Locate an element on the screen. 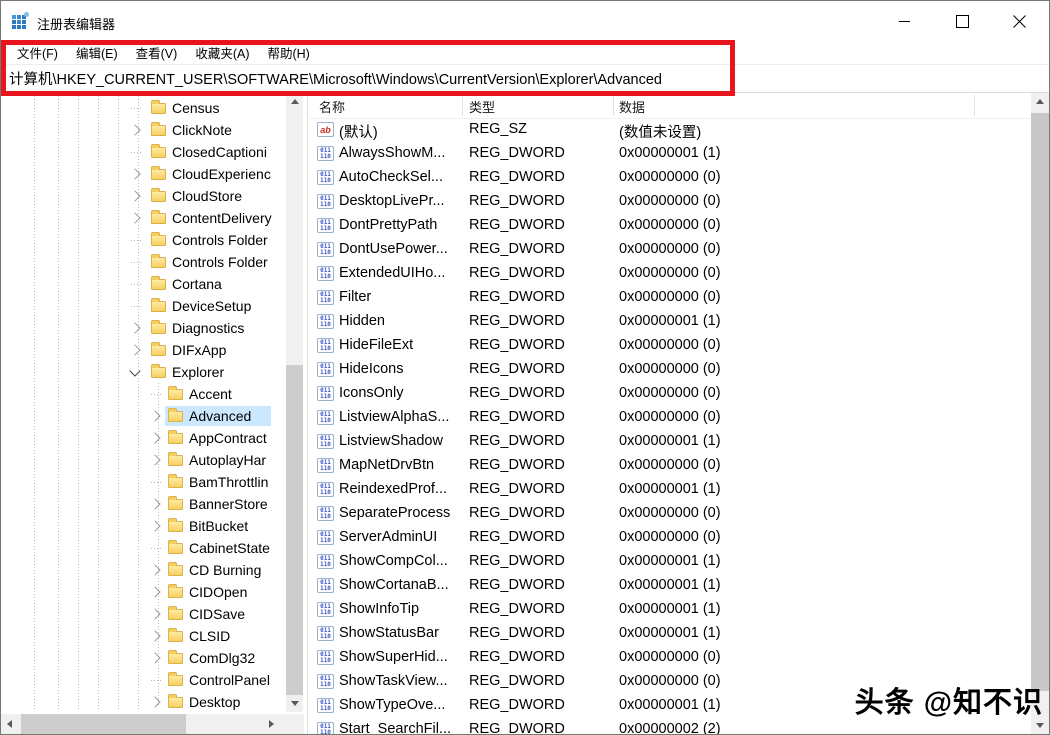 This screenshot has width=1050, height=735. registry-value-row: ShowCortanaB... REG_DWORD 0x00000001 (1) is located at coordinates (670, 586).